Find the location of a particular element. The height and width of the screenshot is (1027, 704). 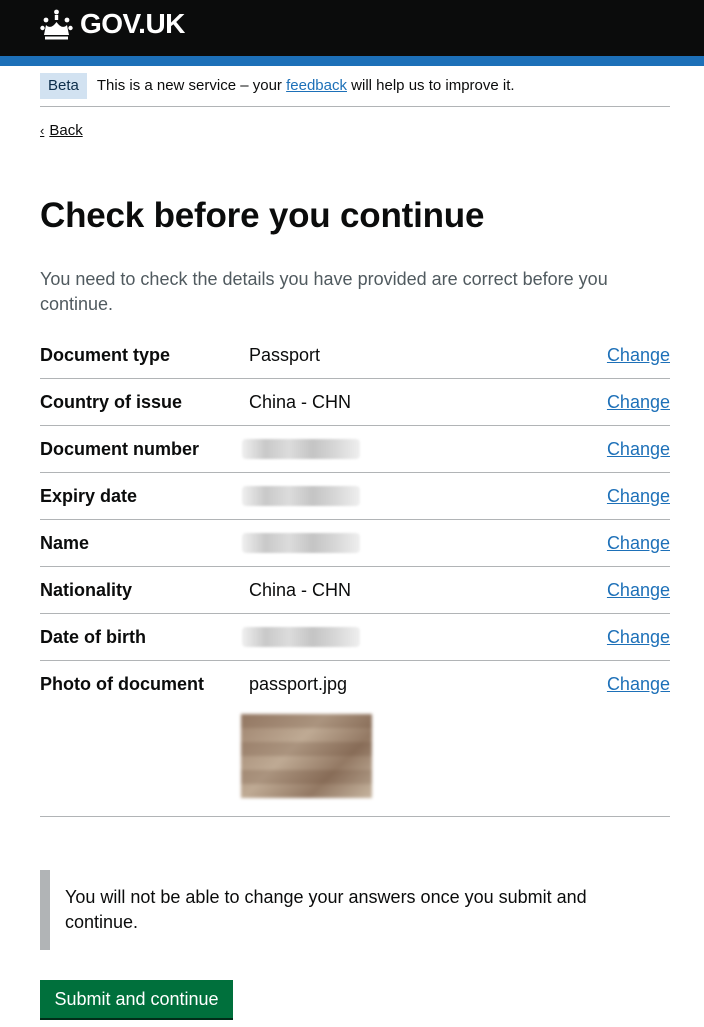

document-photo-thumbnail is located at coordinates (306, 756).